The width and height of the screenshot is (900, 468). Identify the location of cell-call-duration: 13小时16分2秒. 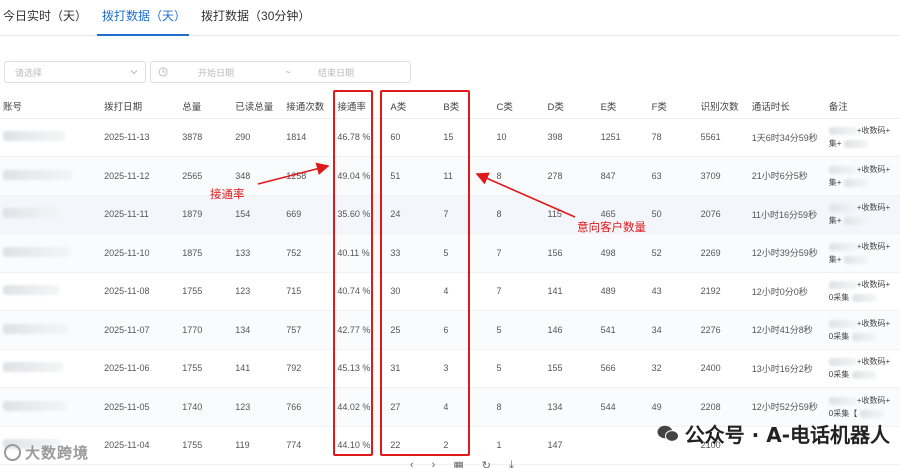
(787, 368).